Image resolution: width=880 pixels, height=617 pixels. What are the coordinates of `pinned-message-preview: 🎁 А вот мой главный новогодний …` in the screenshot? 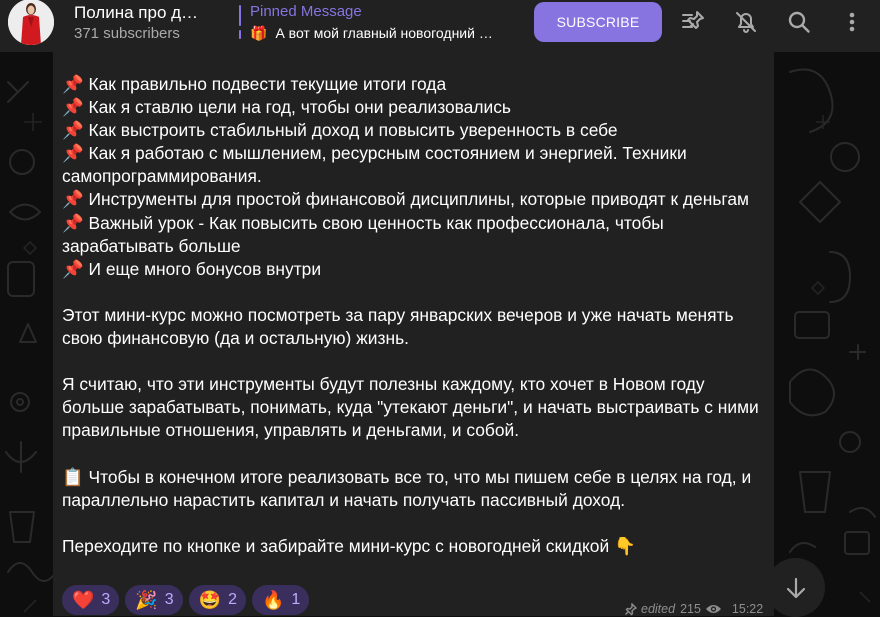 It's located at (381, 33).